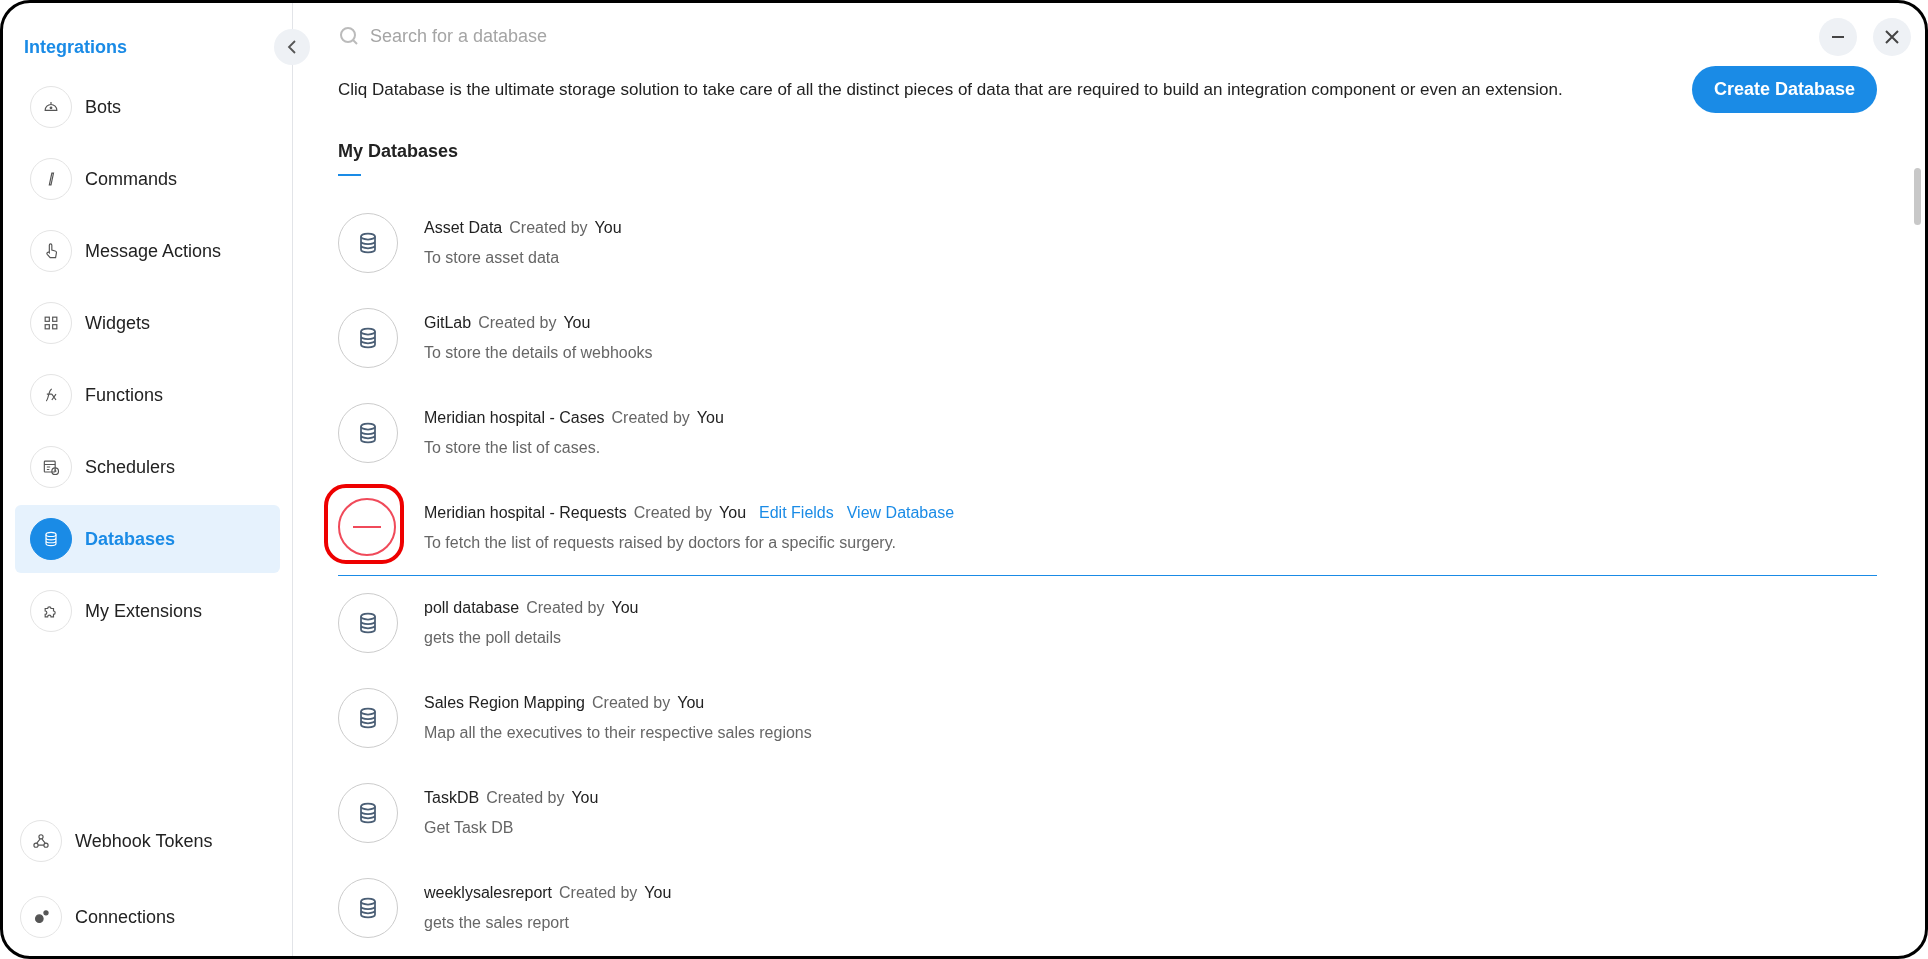 The width and height of the screenshot is (1928, 959). What do you see at coordinates (796, 513) in the screenshot?
I see `action-link: Edit Fields` at bounding box center [796, 513].